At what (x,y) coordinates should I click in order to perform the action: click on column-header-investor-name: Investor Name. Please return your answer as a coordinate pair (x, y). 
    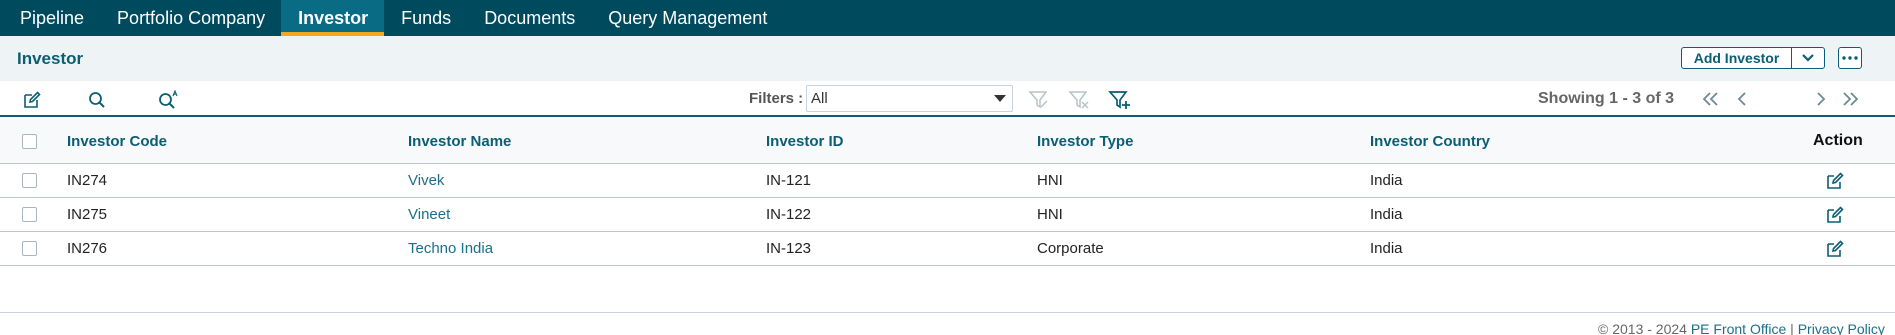
    Looking at the image, I should click on (459, 141).